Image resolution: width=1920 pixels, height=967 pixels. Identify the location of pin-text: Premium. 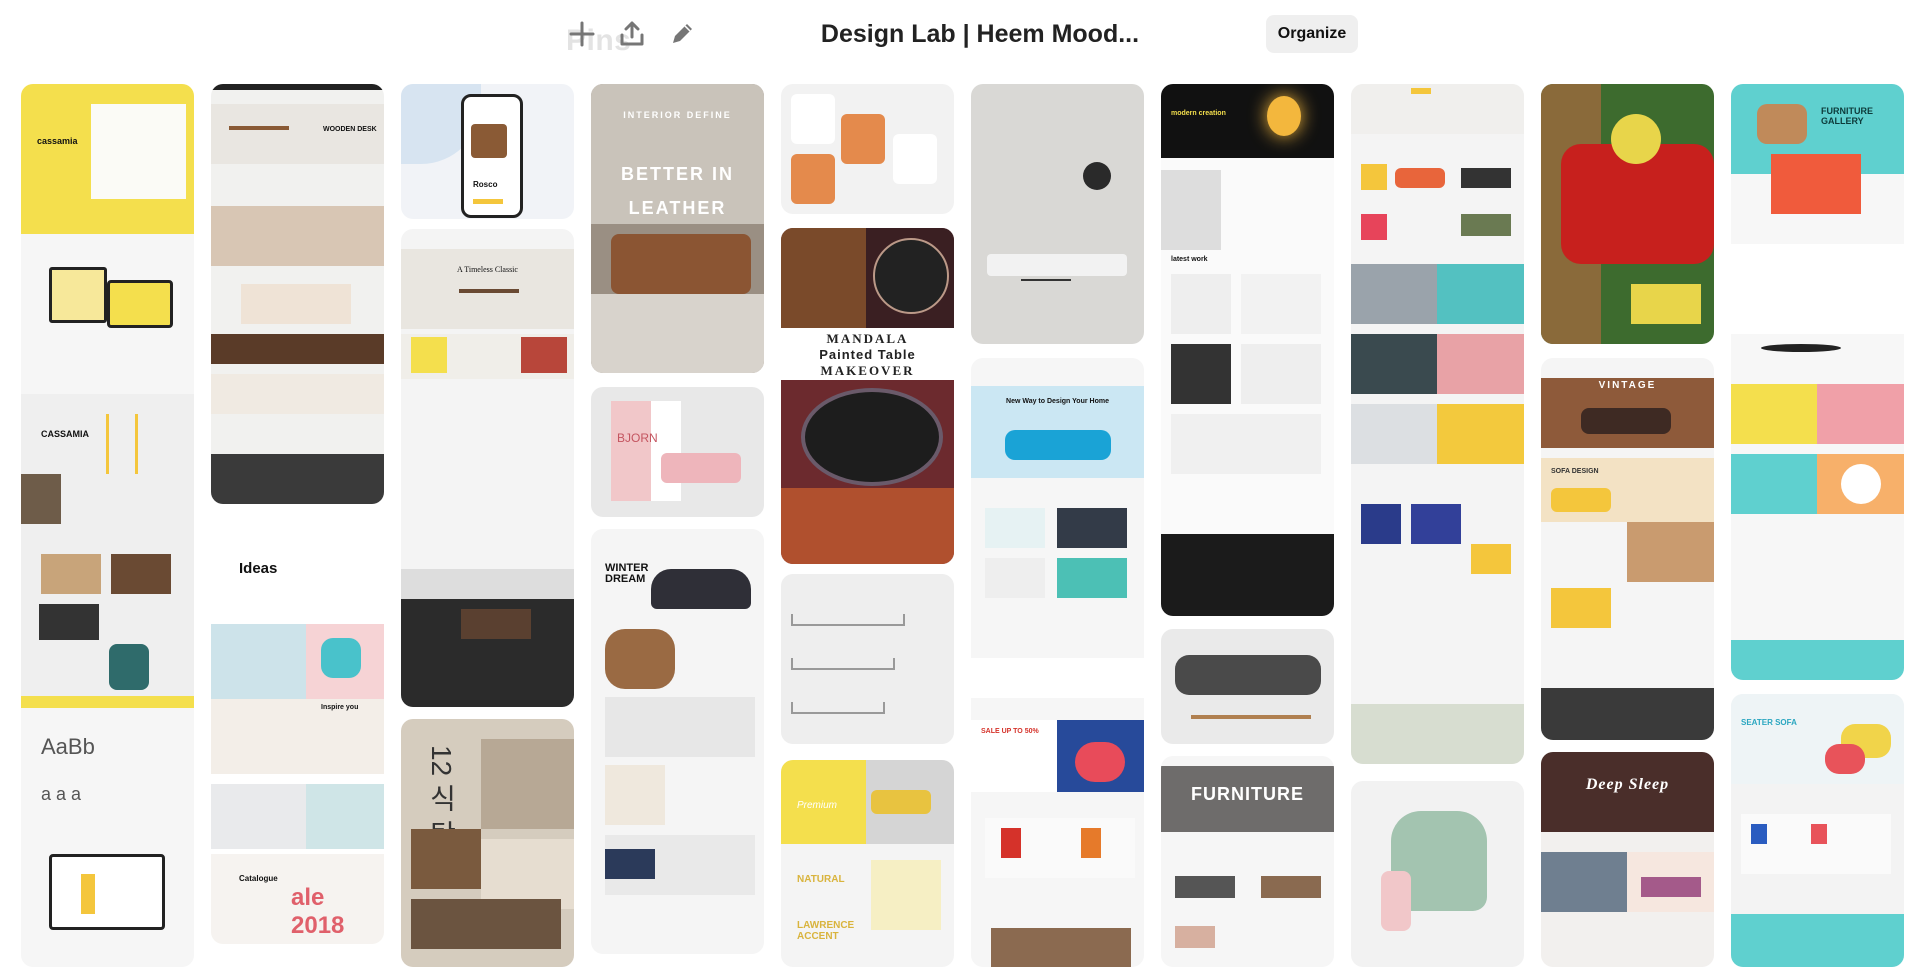
(817, 805).